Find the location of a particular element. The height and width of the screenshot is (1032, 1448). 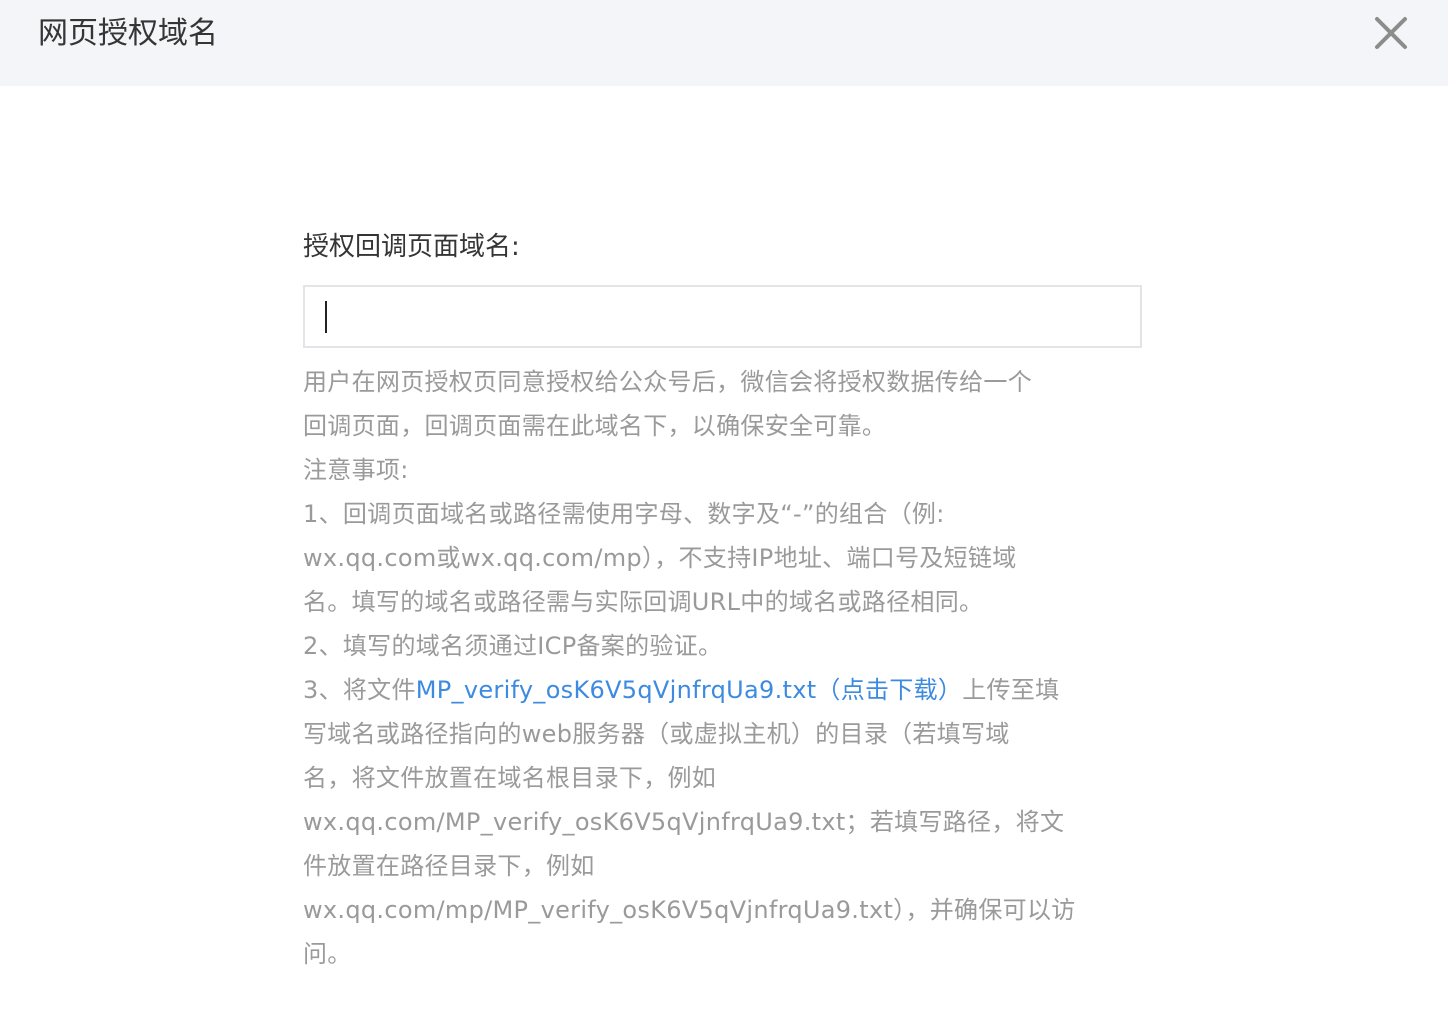

tip-line: 名。填写的域名或路径需与实际回调URL中的域名或路径相同。 is located at coordinates (643, 602).